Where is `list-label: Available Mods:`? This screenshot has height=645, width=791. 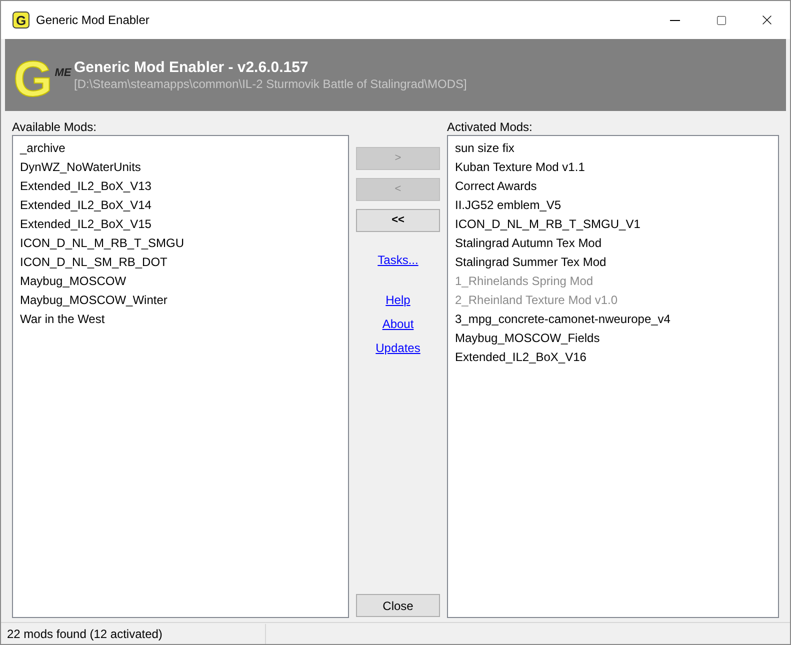 list-label: Available Mods: is located at coordinates (55, 127).